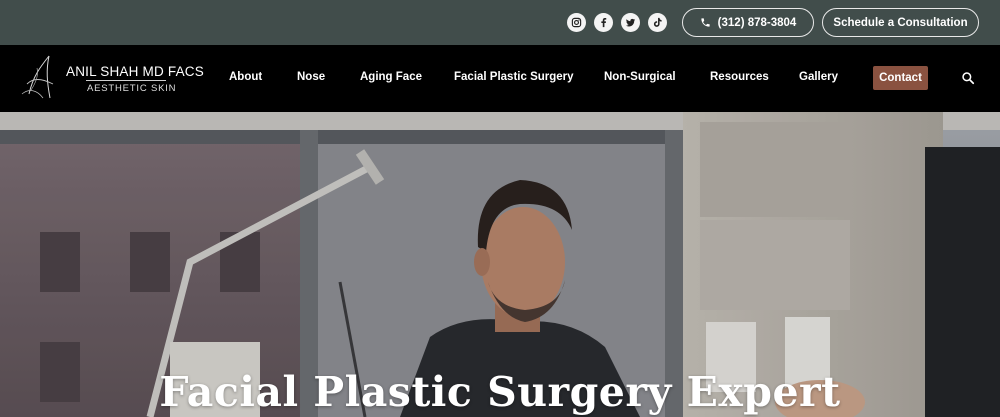 The width and height of the screenshot is (1000, 417). I want to click on nav-item-about: About, so click(245, 77).